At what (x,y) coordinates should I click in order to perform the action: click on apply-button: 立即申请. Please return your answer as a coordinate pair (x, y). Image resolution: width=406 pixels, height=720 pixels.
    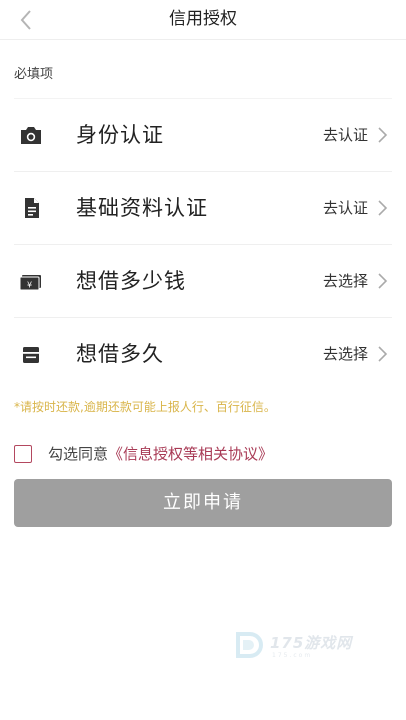
    Looking at the image, I should click on (203, 503).